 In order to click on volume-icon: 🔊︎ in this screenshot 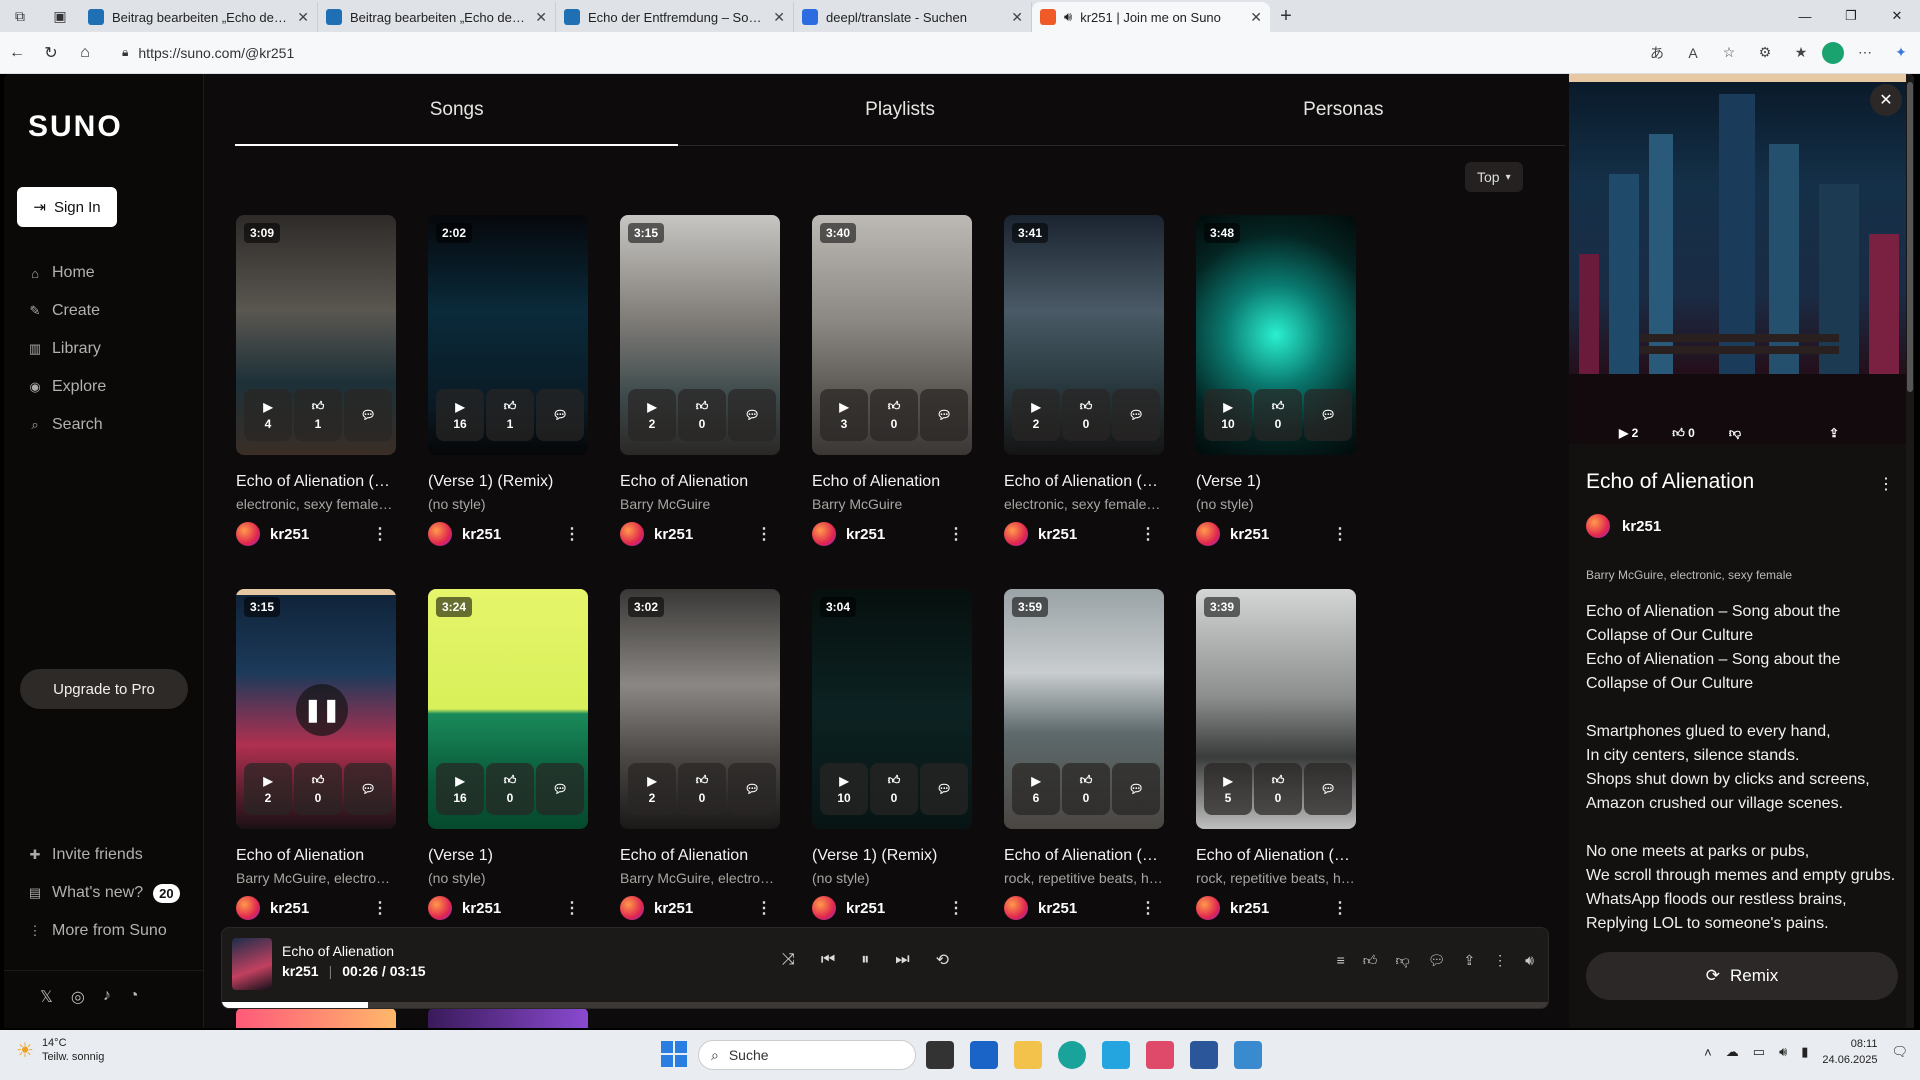, I will do `click(1783, 1052)`.